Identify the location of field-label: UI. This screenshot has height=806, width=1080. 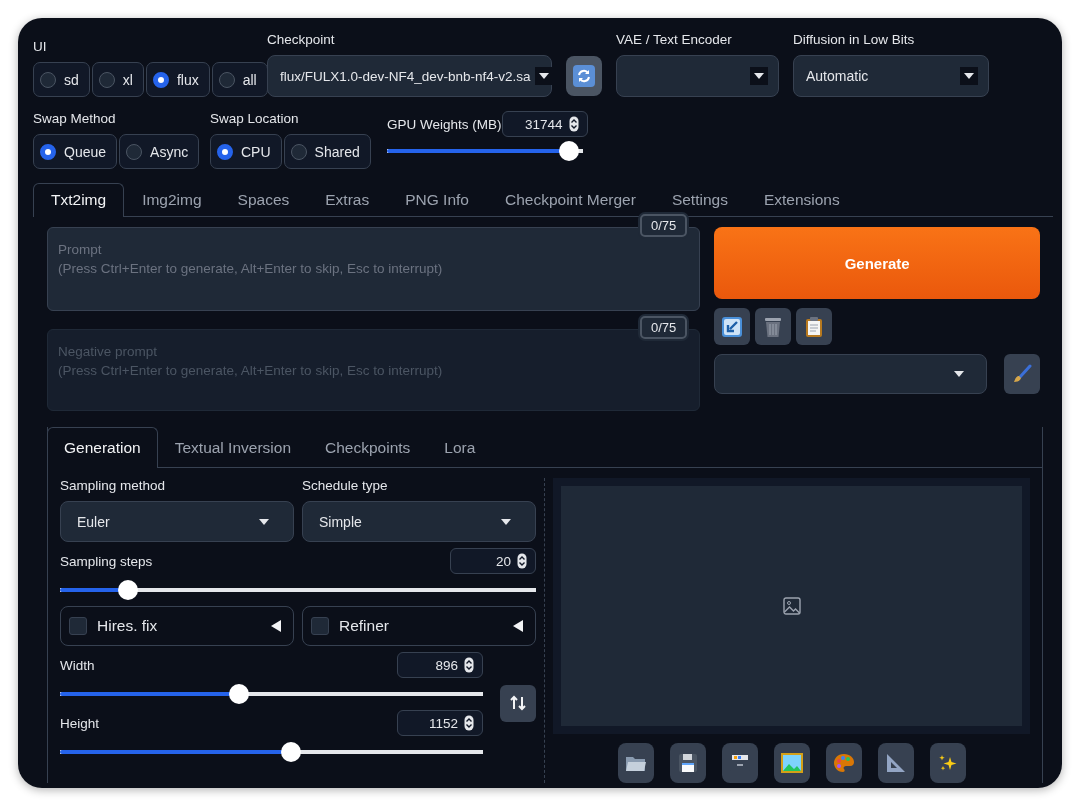
(40, 46).